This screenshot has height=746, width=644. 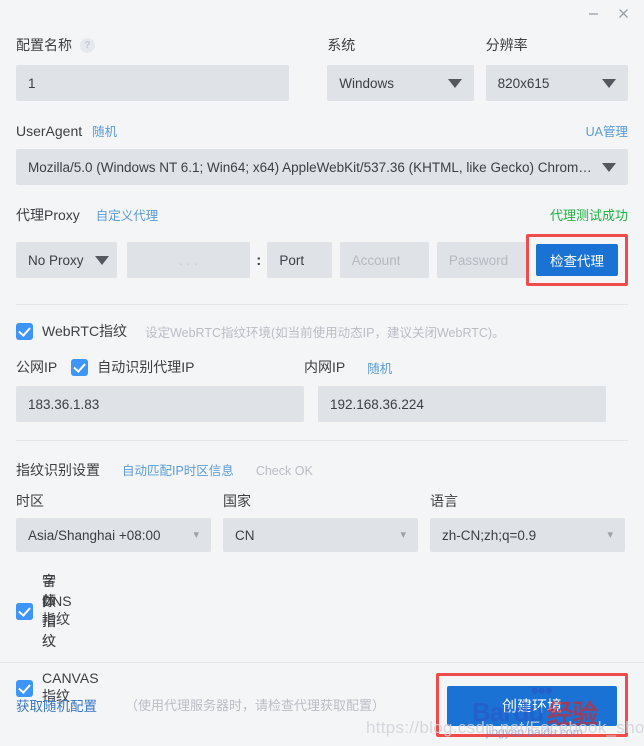 What do you see at coordinates (113, 501) in the screenshot?
I see `timezone-caption: 时区` at bounding box center [113, 501].